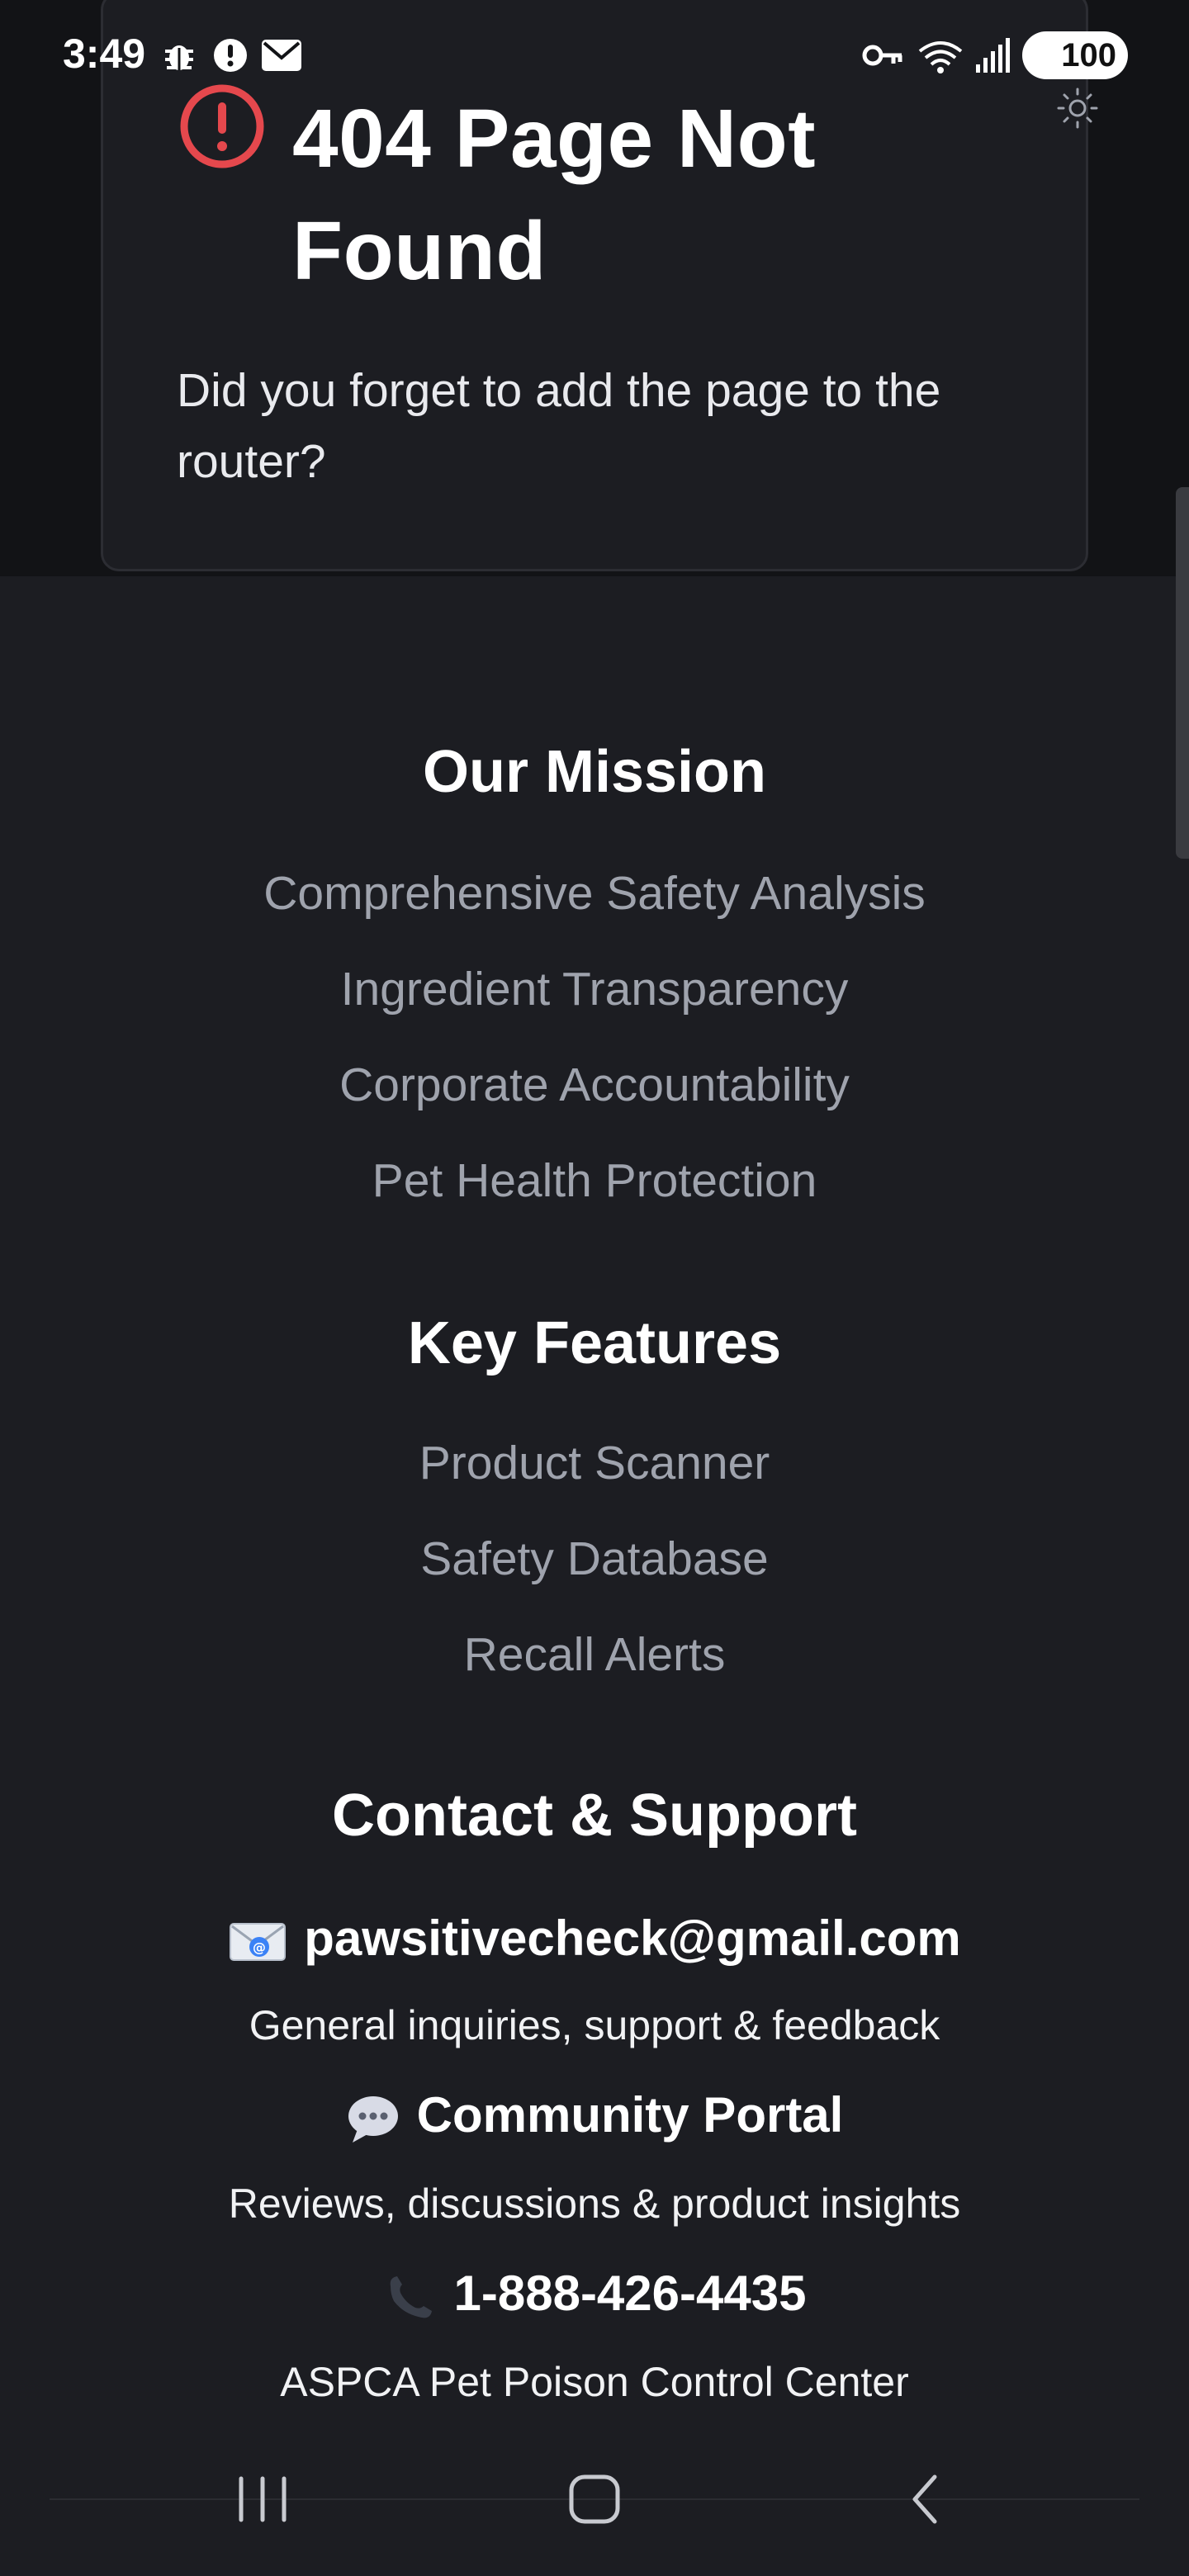  I want to click on status-bar: 3:49 100, so click(594, 53).